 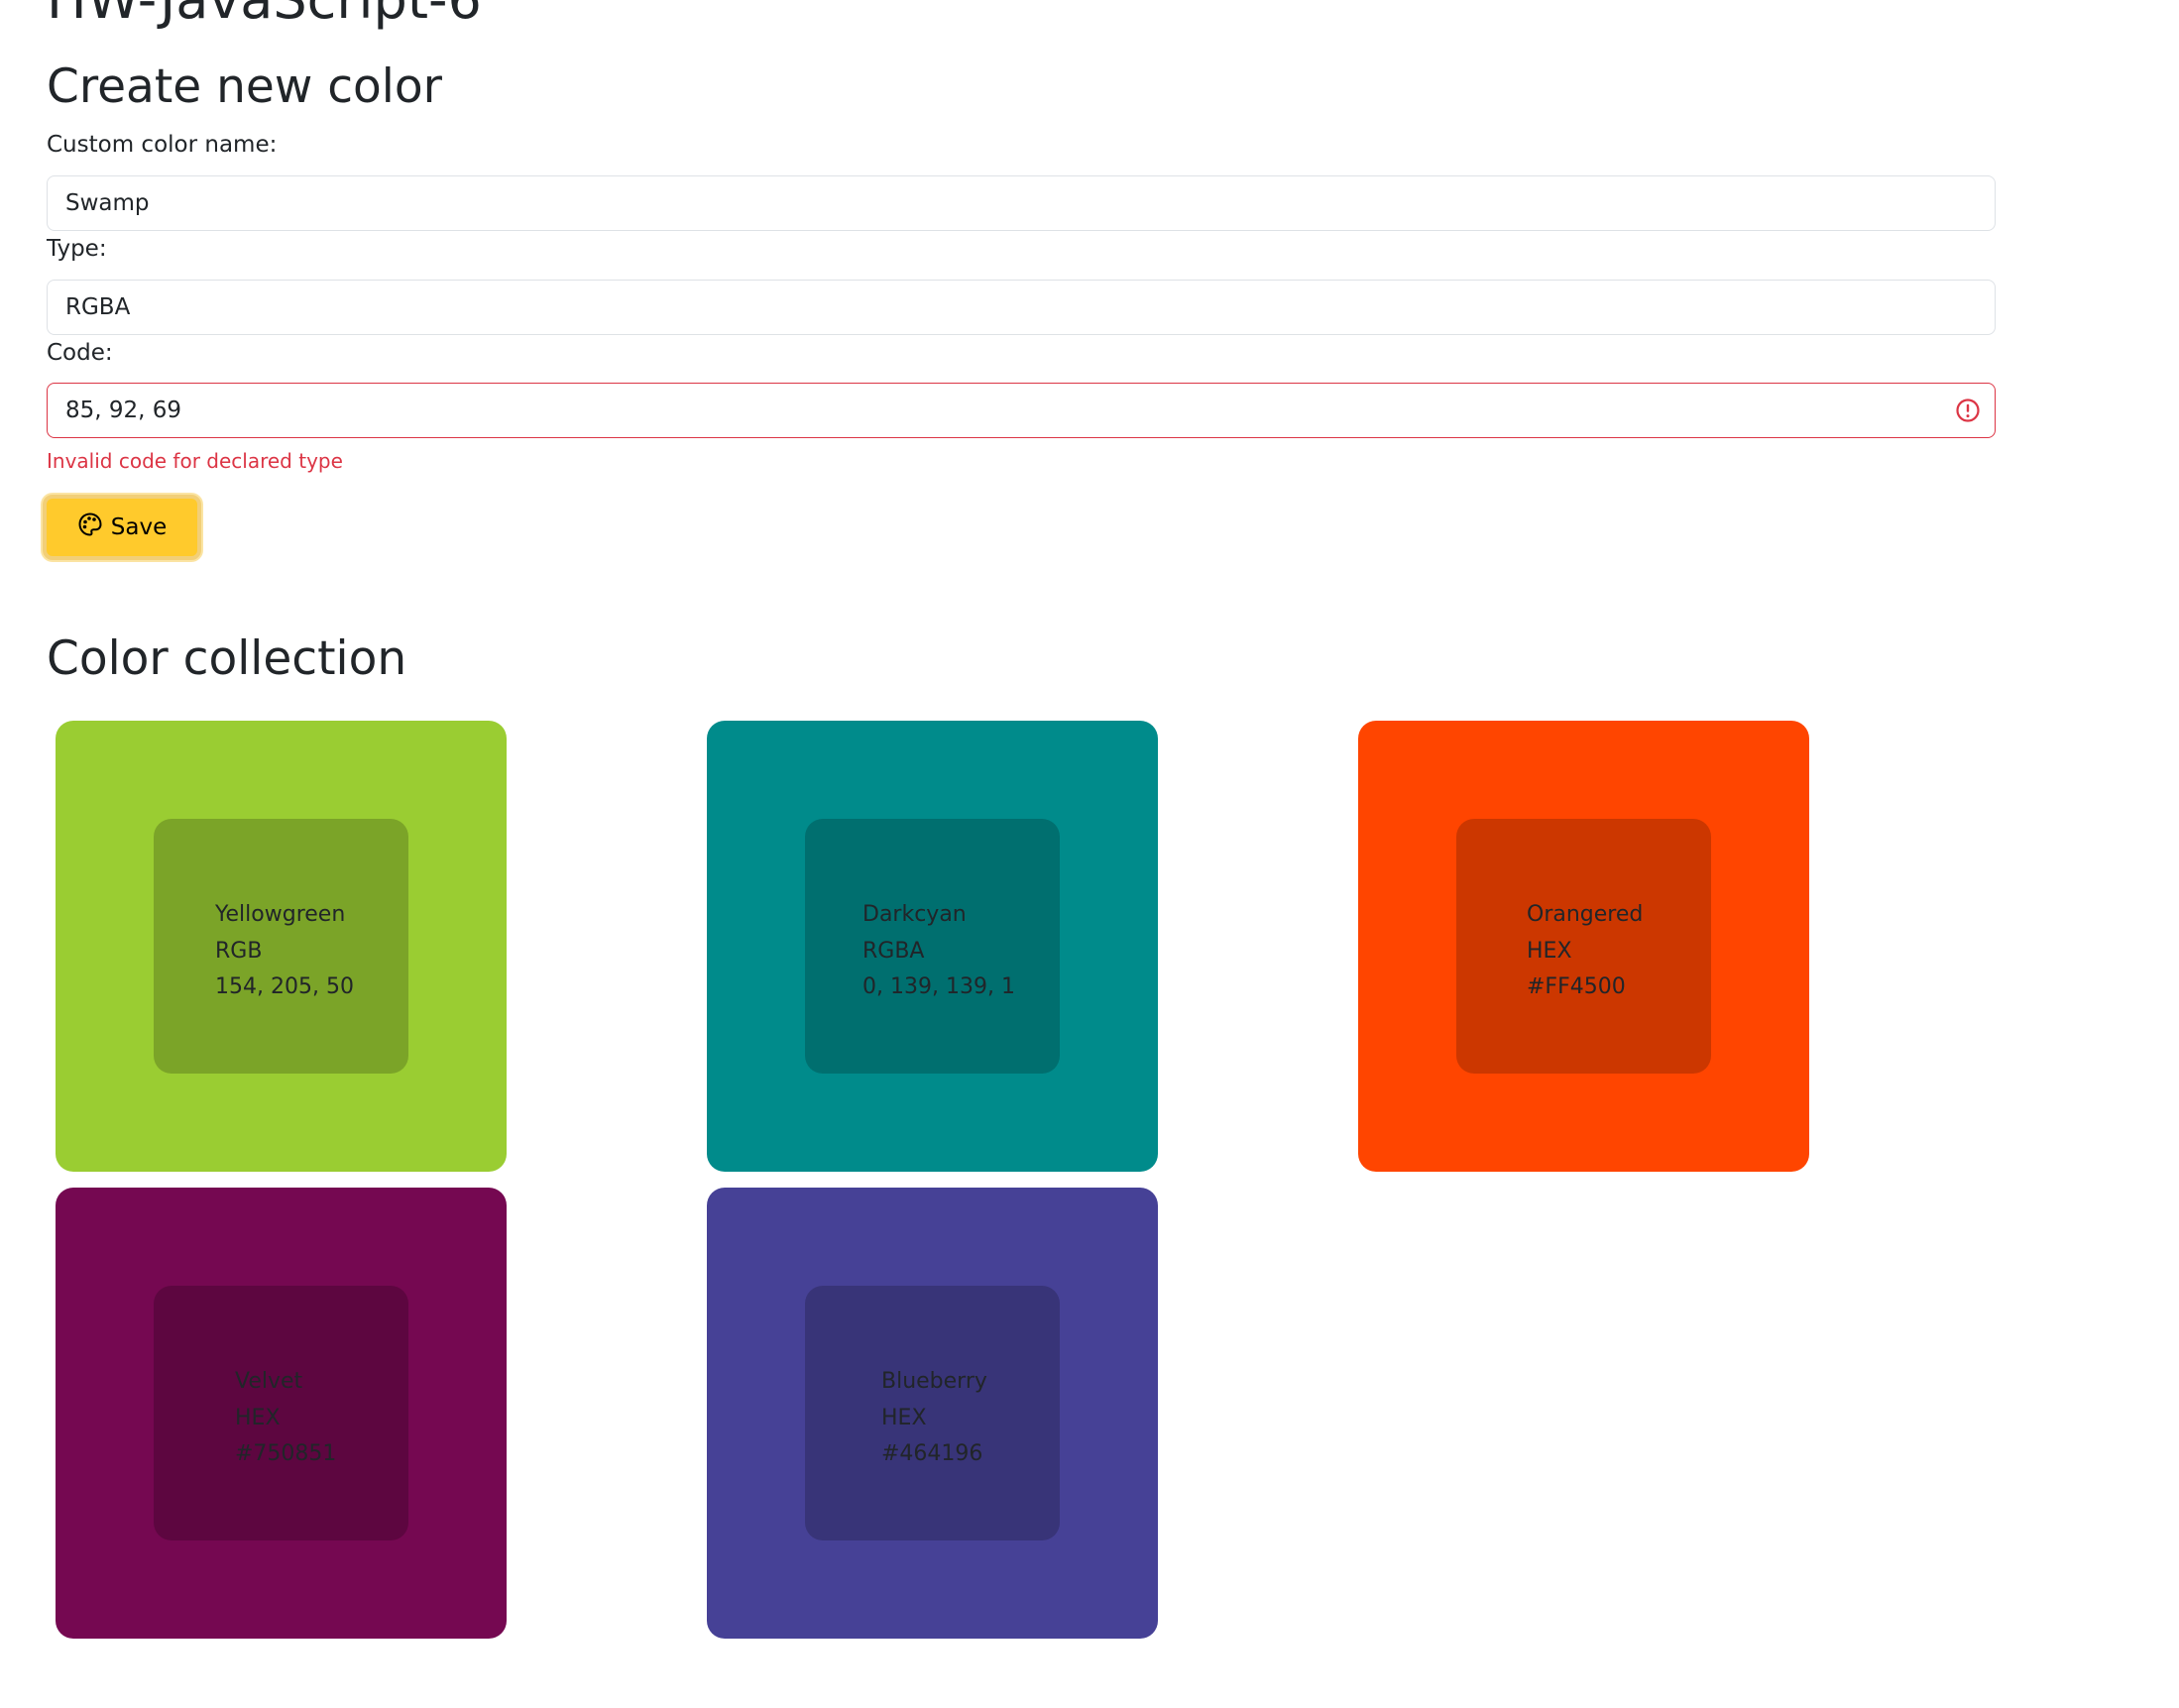 What do you see at coordinates (162, 145) in the screenshot?
I see `custom-color-name-label: Custom color name:` at bounding box center [162, 145].